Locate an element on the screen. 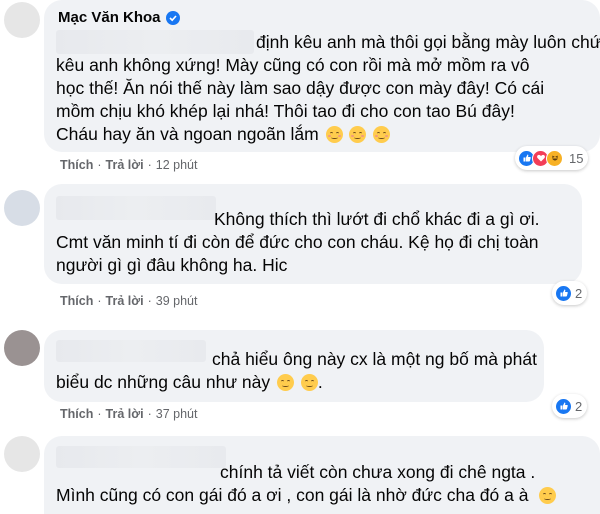  timestamp: 39 phút is located at coordinates (177, 301).